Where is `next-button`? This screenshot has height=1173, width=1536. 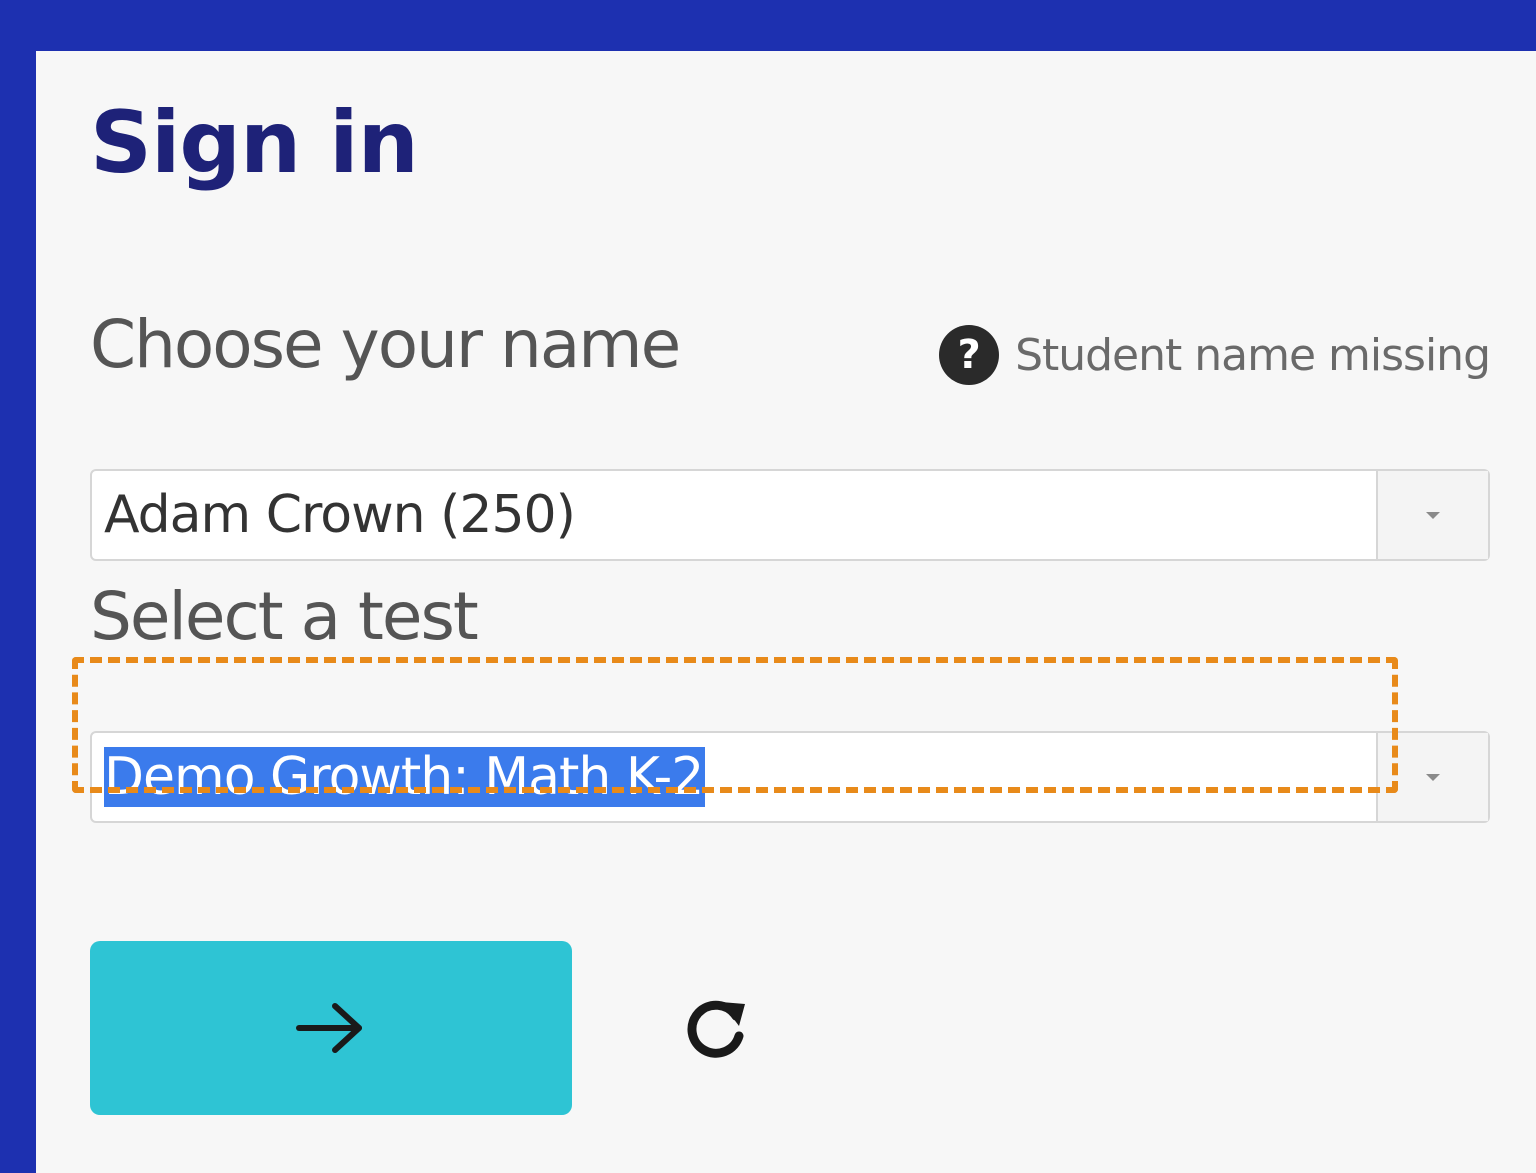
next-button is located at coordinates (331, 1028).